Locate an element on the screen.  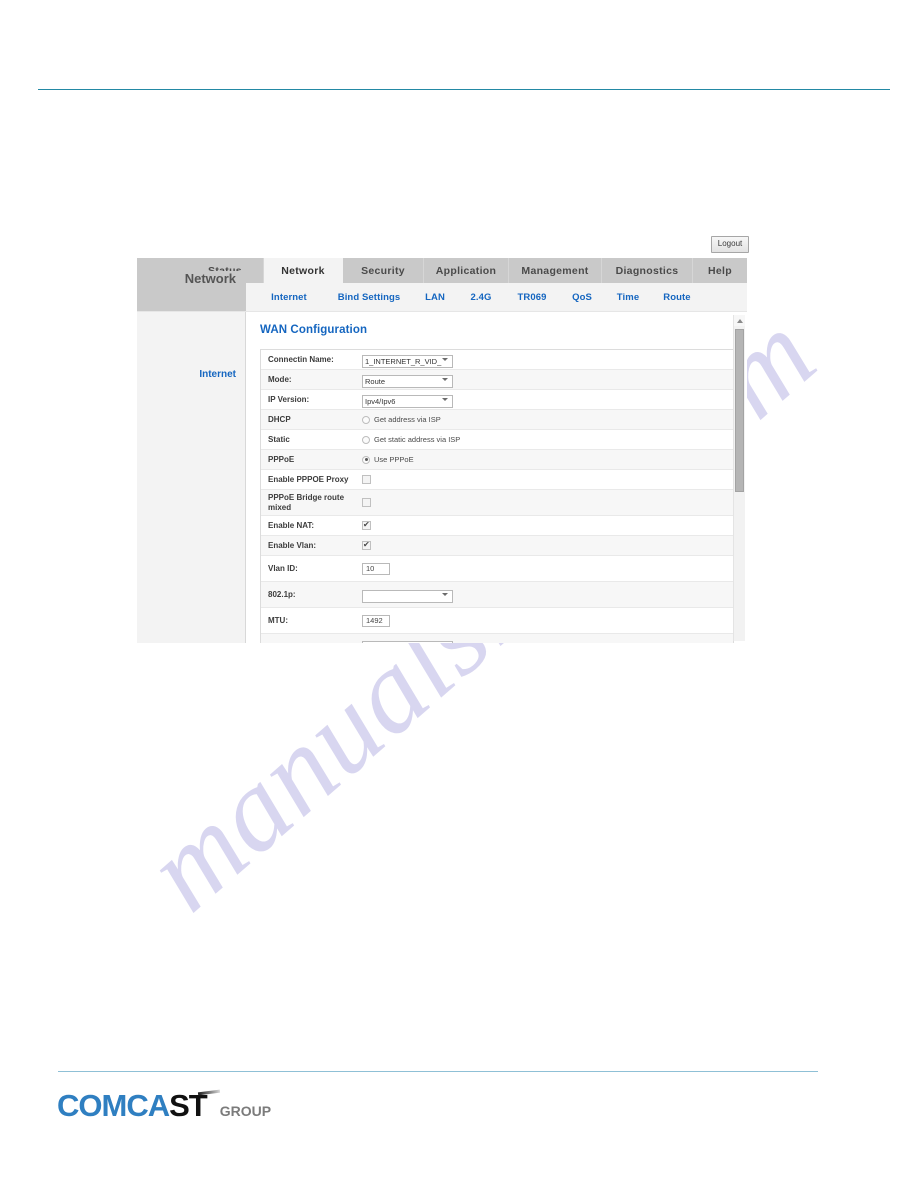
ip-version-select-wrap: Ipv4/Ipv6 is located at coordinates (407, 400).